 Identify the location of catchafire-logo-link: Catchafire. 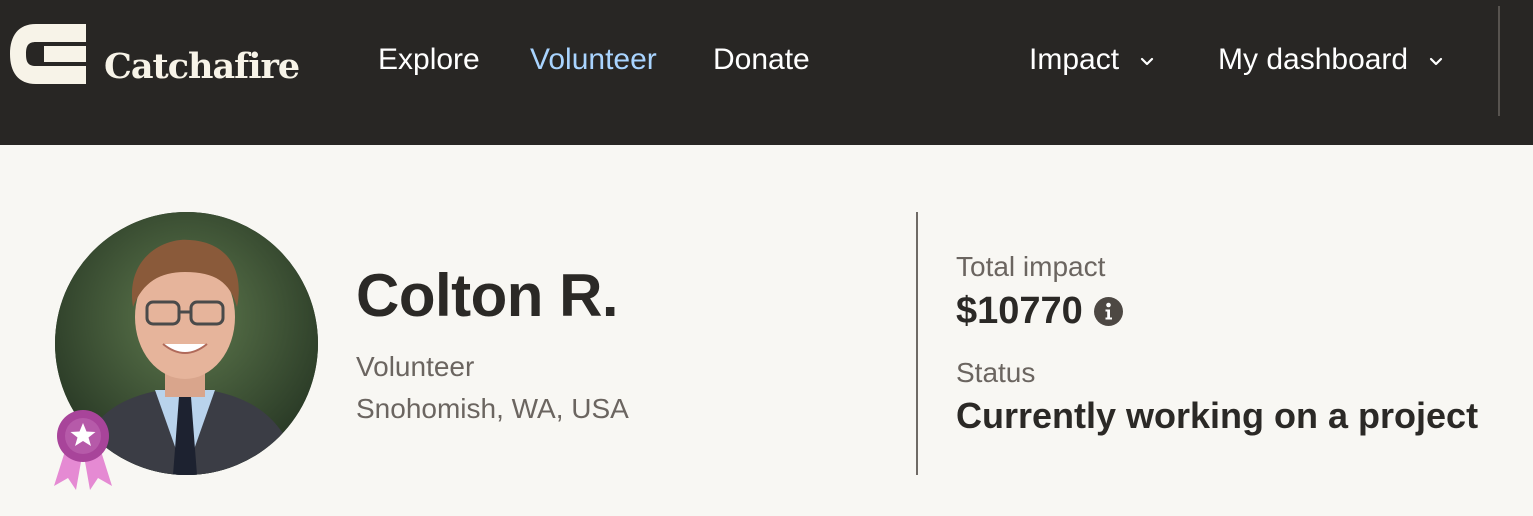
(155, 55).